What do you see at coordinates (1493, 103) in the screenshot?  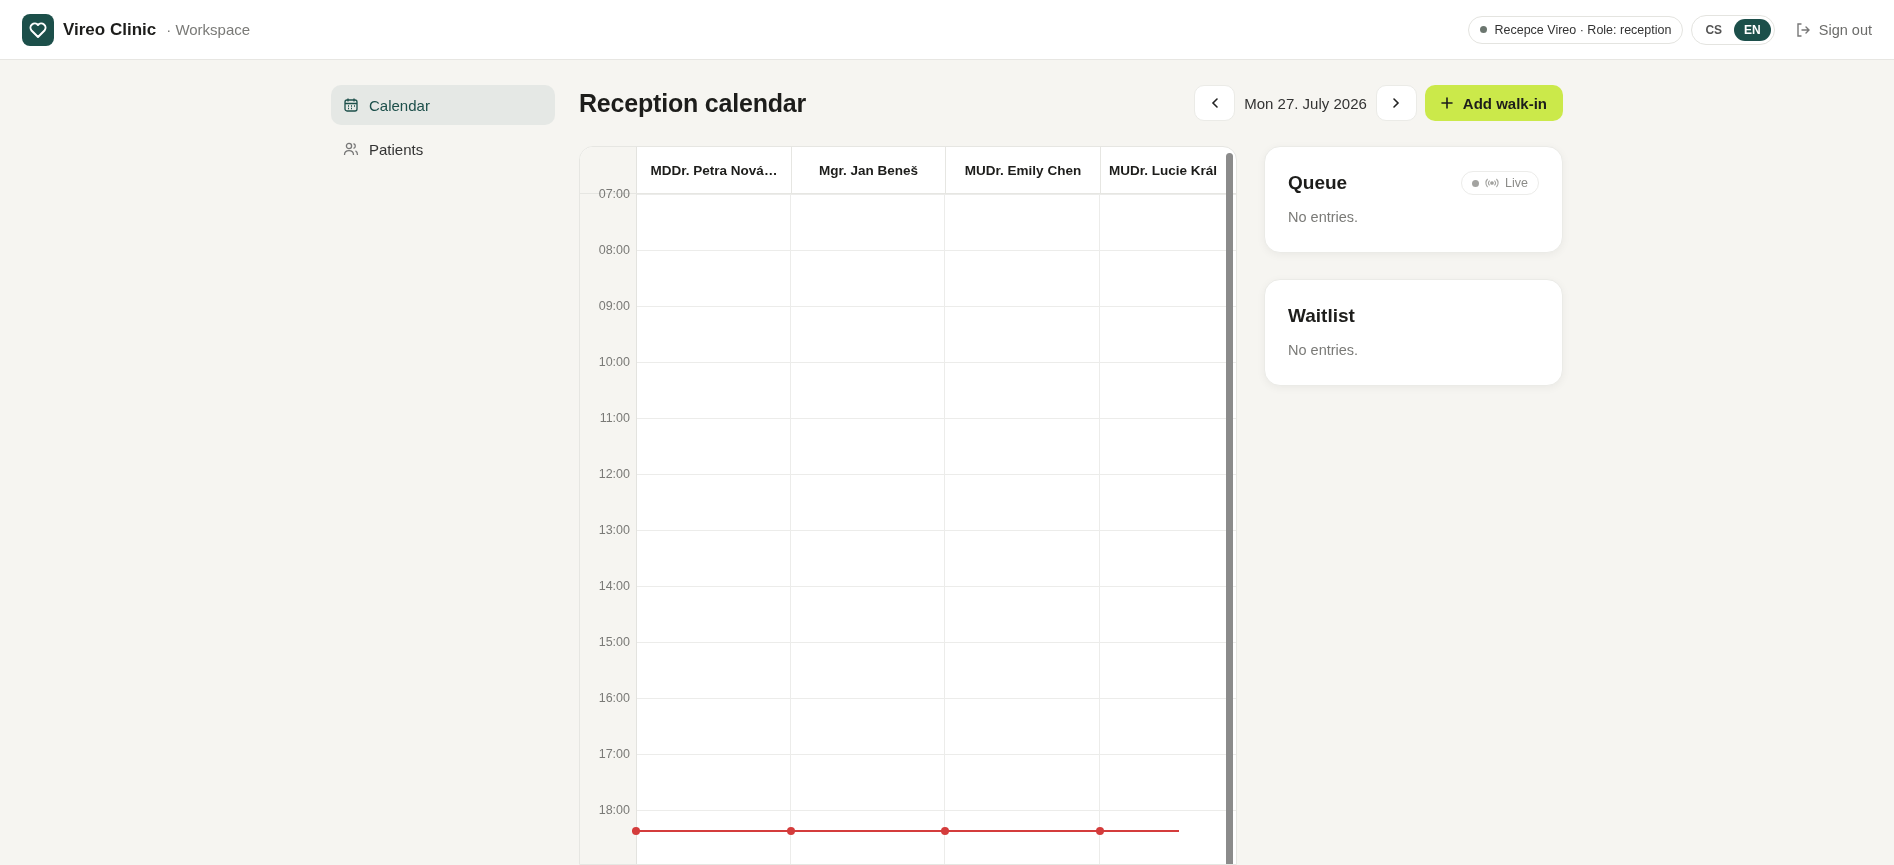 I see `add-walk-in-button: Add walk-in` at bounding box center [1493, 103].